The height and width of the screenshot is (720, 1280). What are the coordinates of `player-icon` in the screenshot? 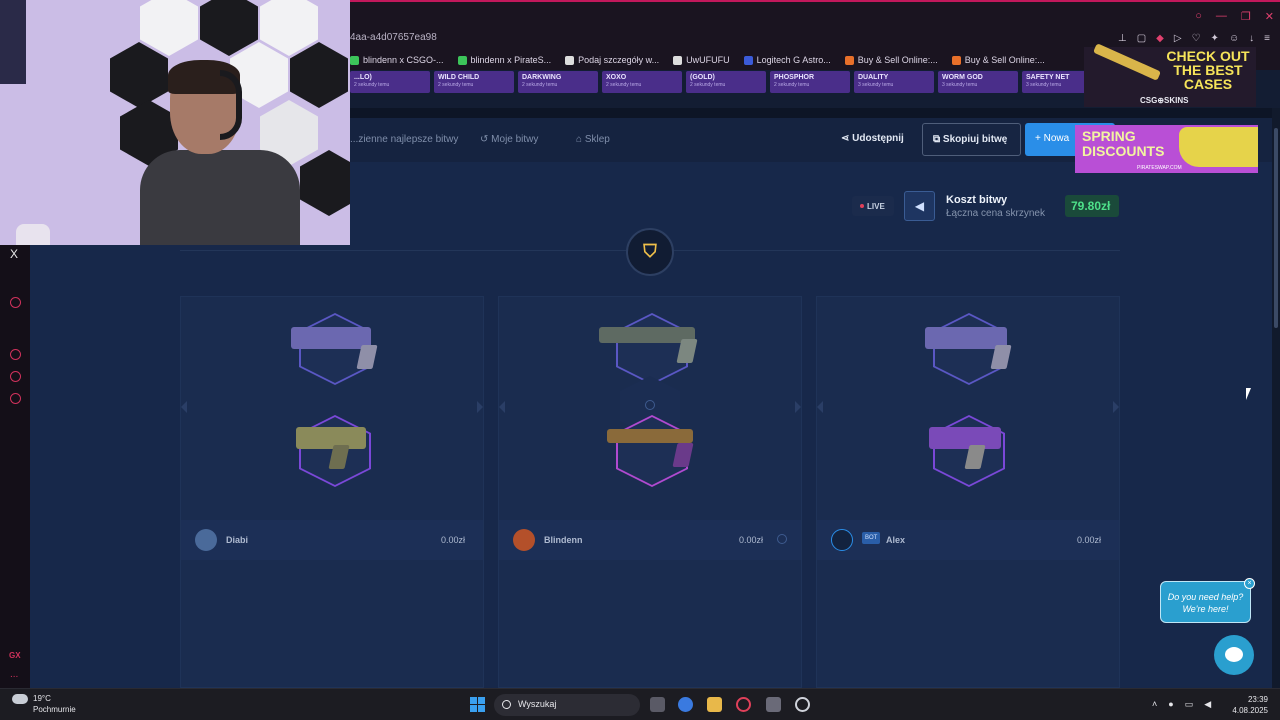 It's located at (15, 302).